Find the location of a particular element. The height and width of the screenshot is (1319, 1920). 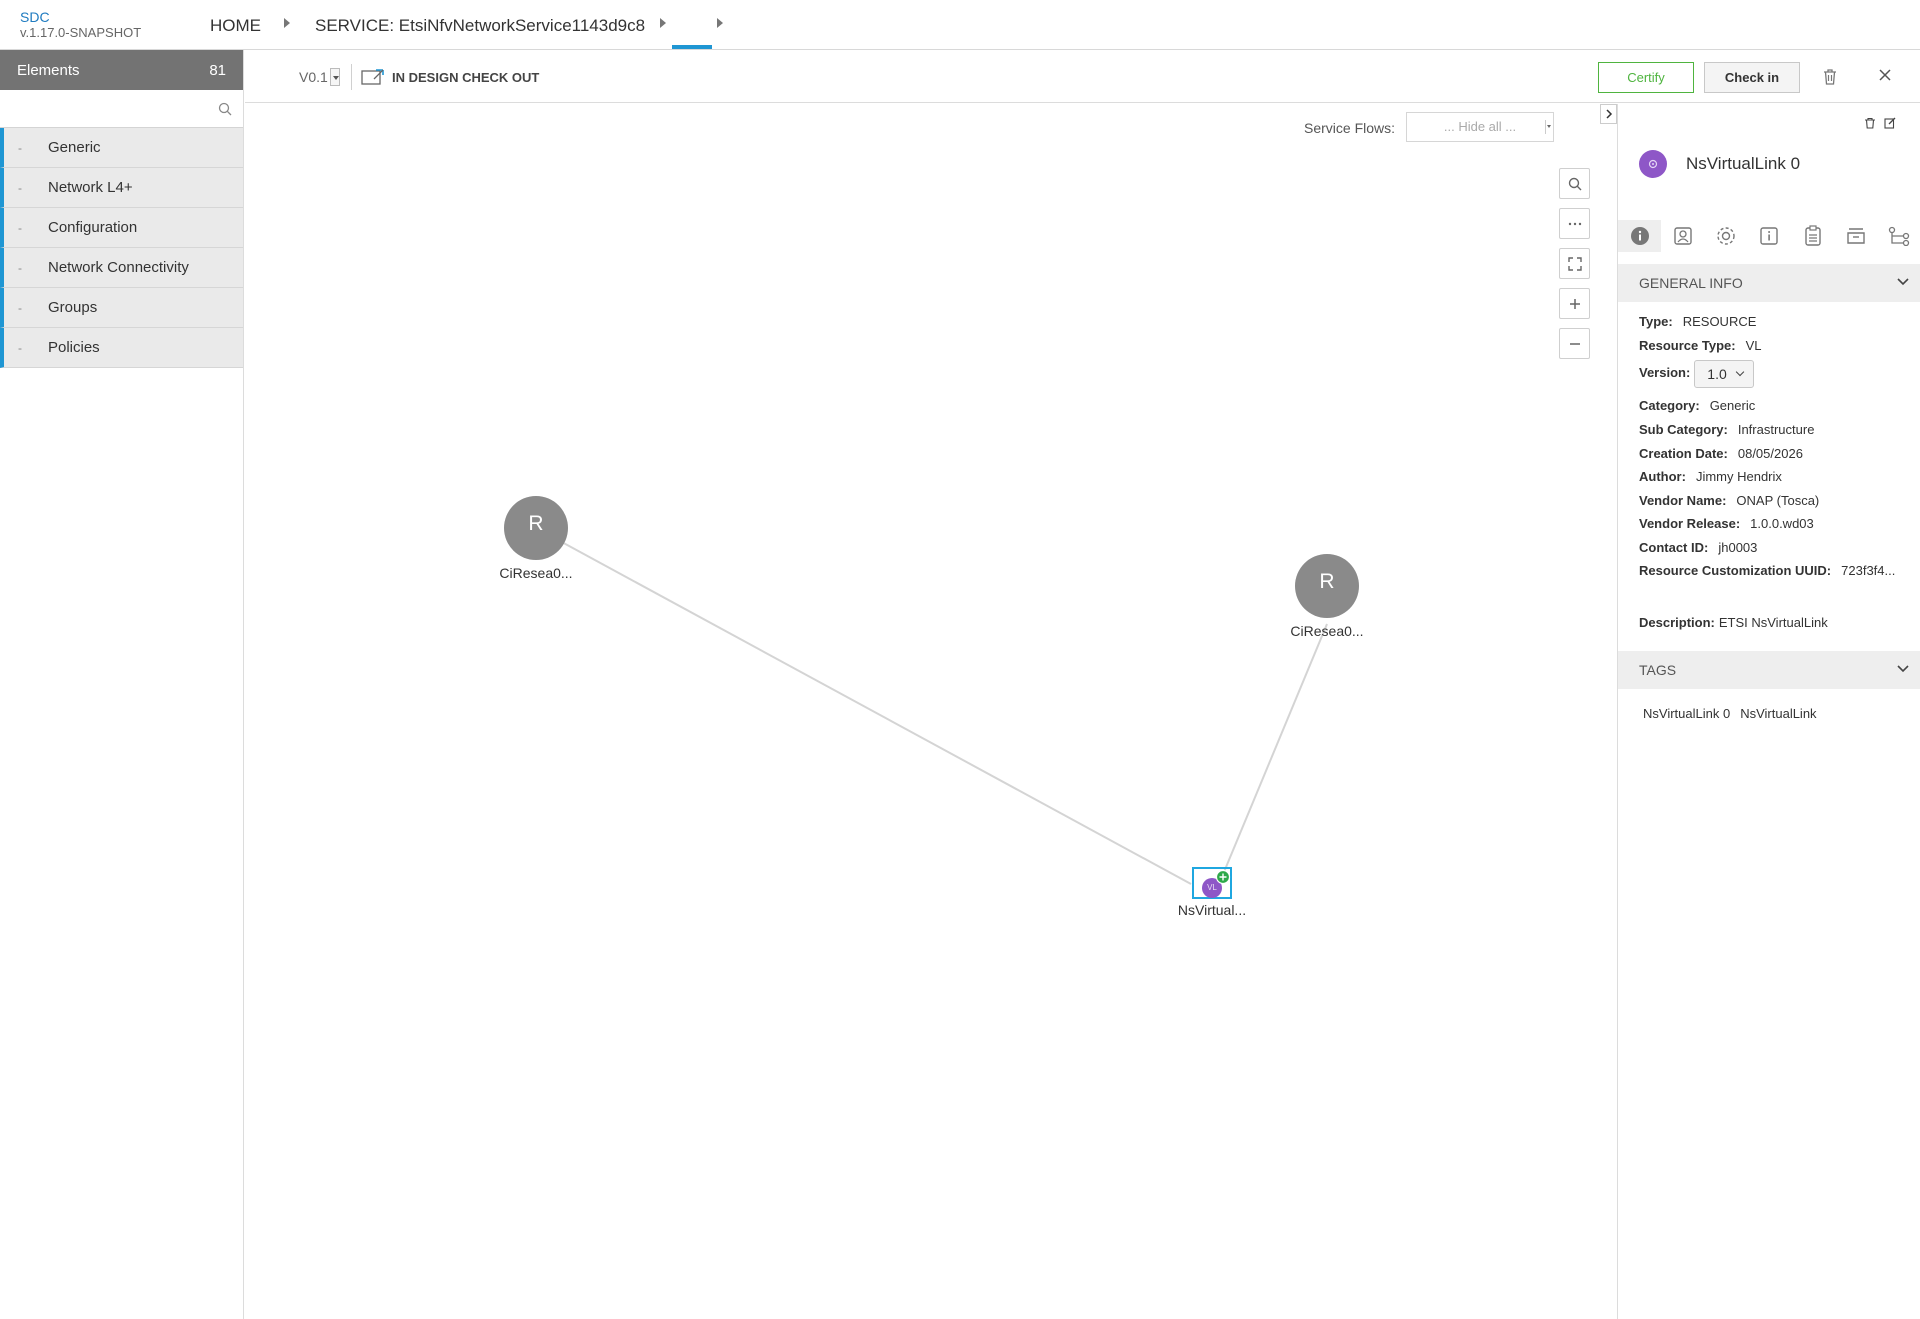

expand-icon is located at coordinates (1574, 263).